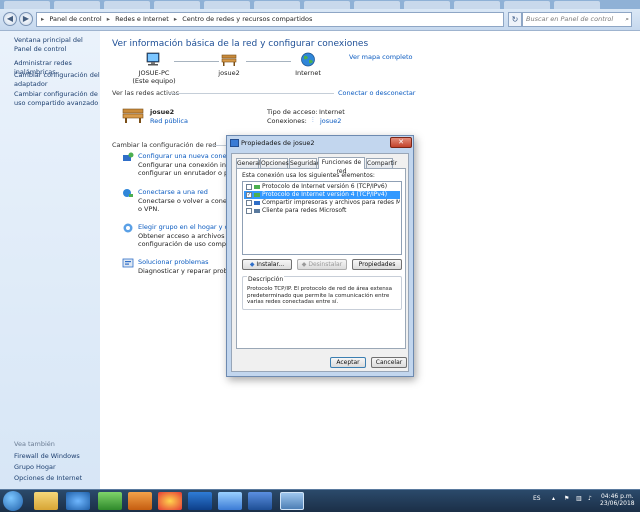 Image resolution: width=640 pixels, height=512 pixels. I want to click on back-icon: ◀, so click(10, 19).